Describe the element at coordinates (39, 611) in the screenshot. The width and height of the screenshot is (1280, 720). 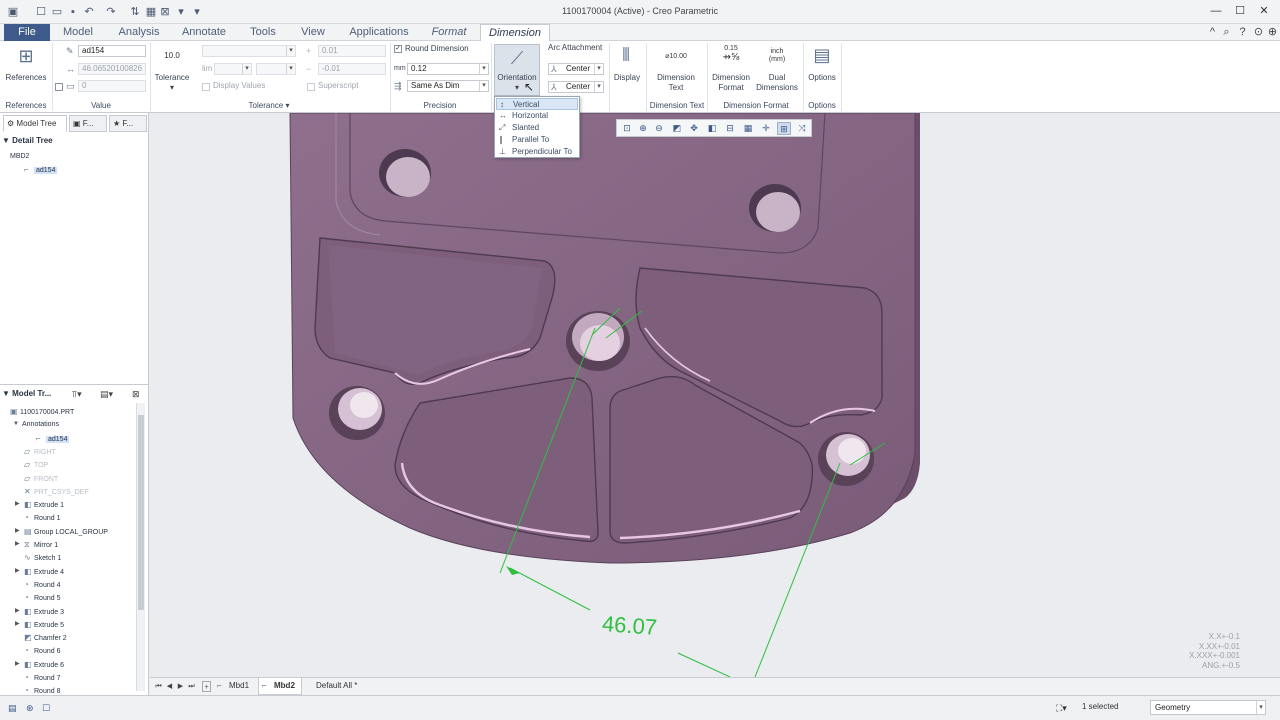
I see `tree-item-extrude-3: ▶ ◧ Extrude 3` at that location.